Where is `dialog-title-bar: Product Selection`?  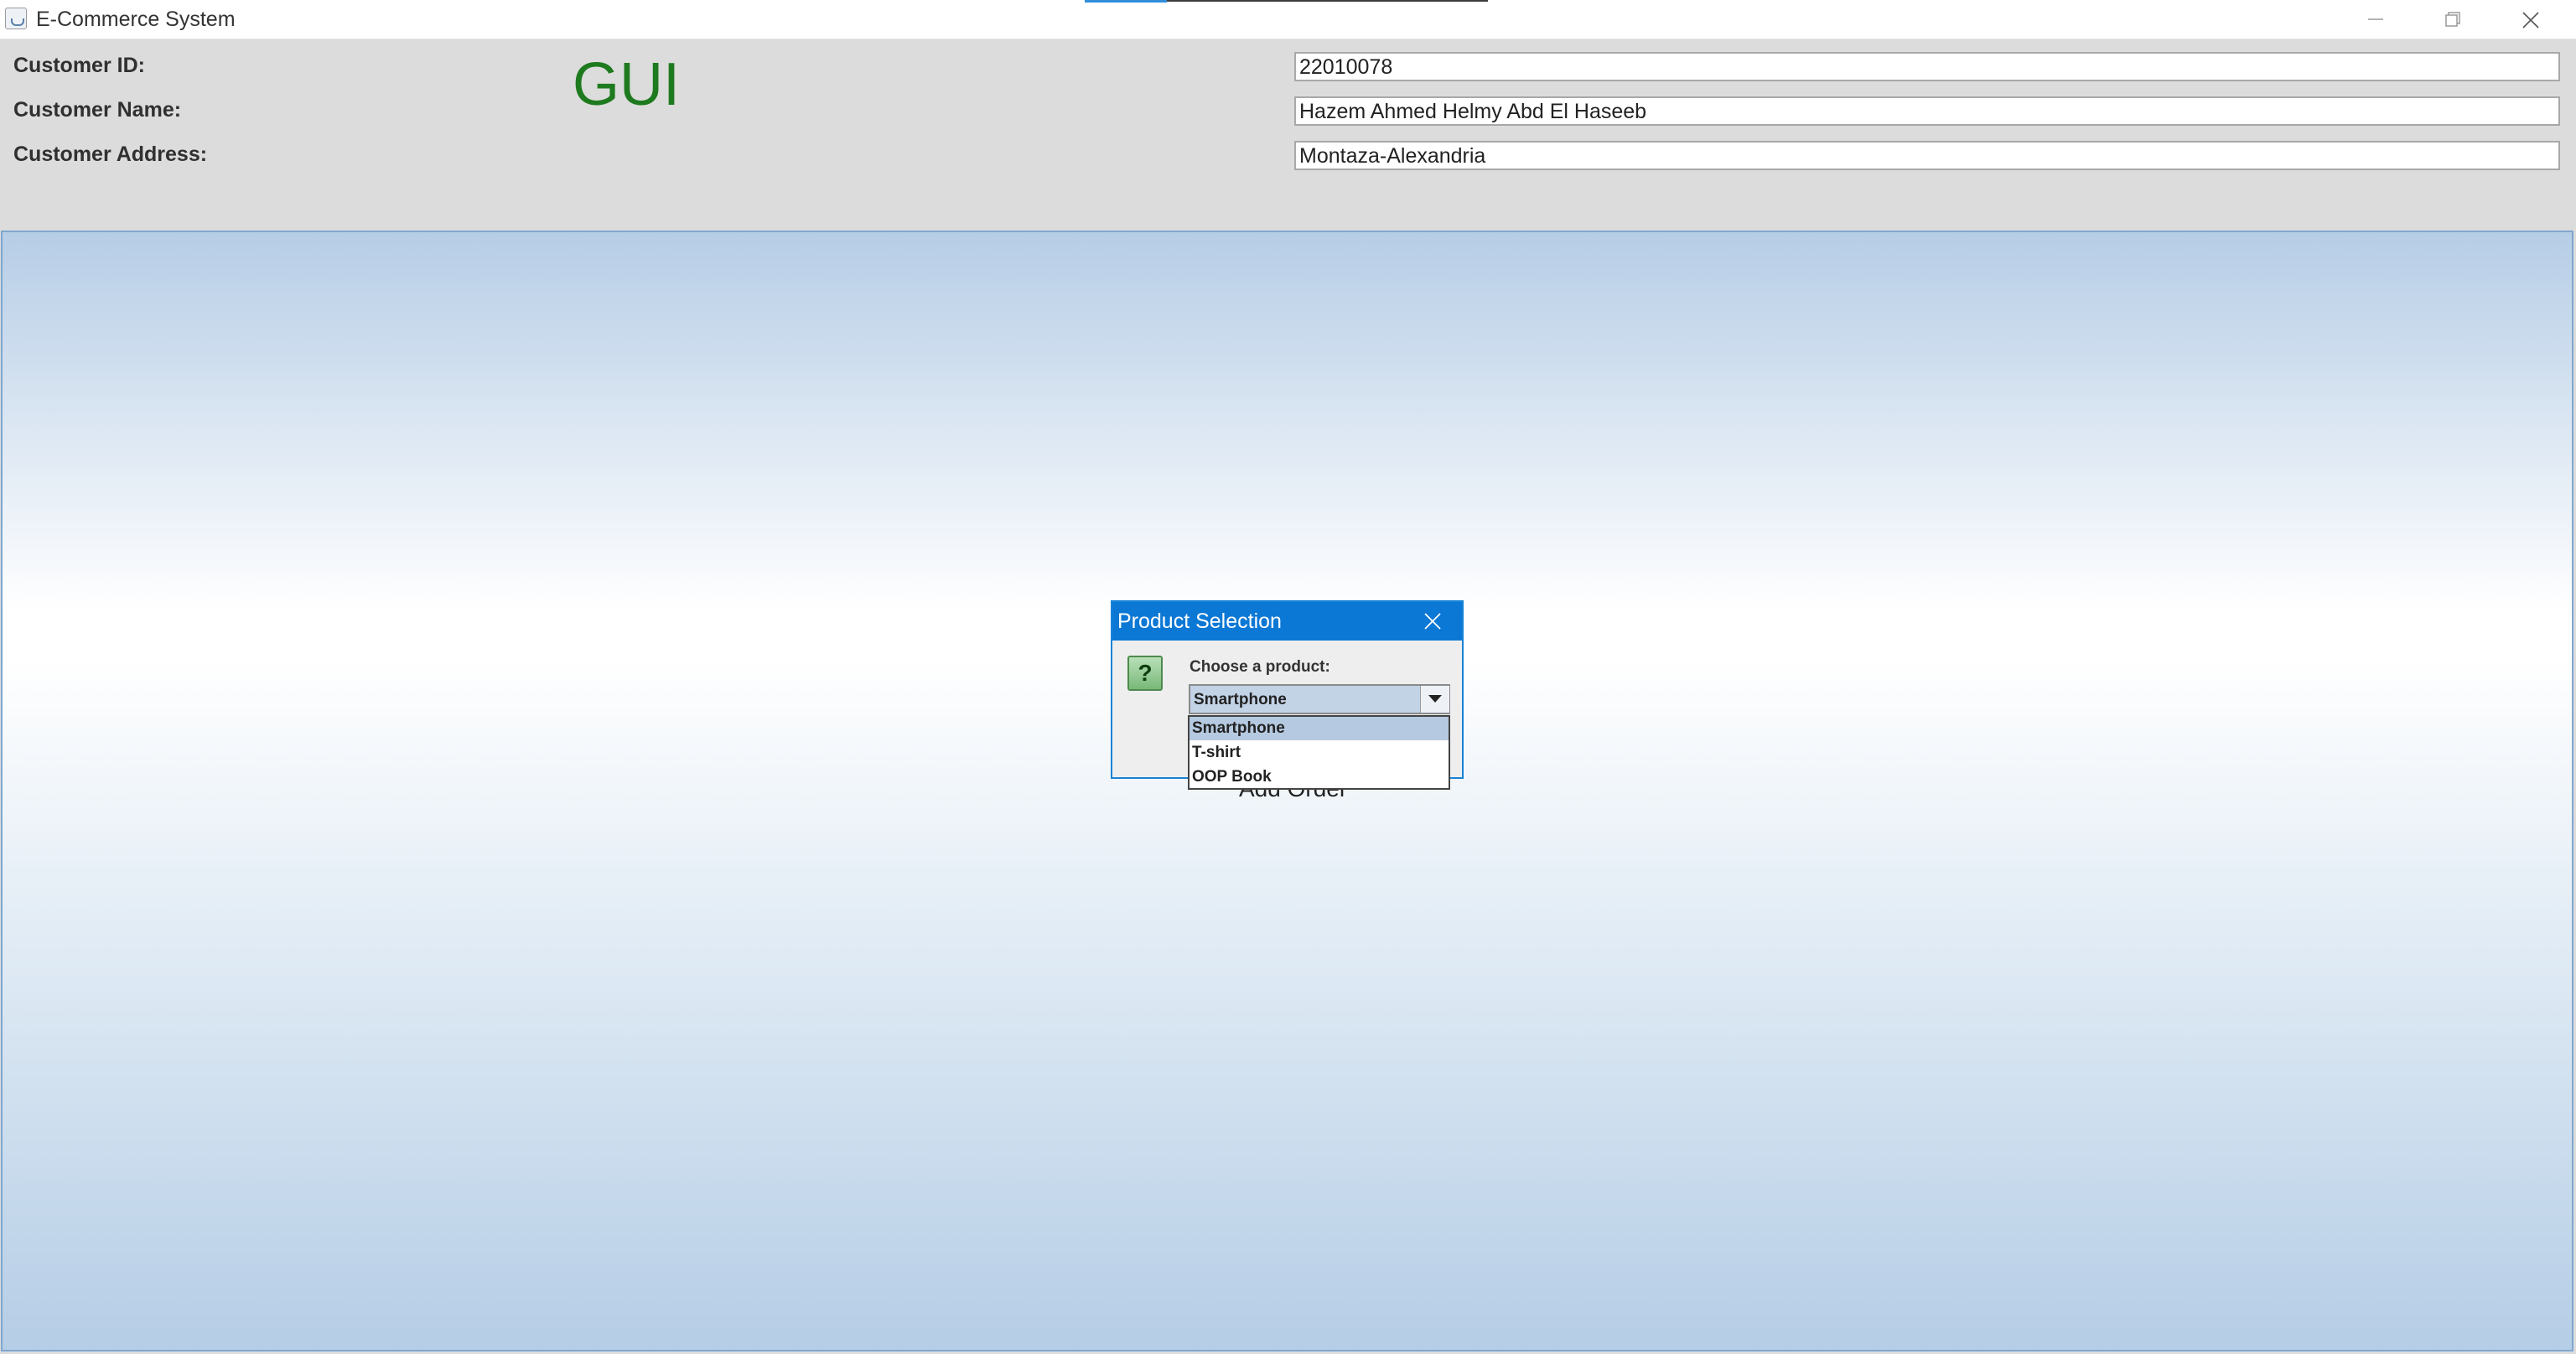
dialog-title-bar: Product Selection is located at coordinates (1287, 621).